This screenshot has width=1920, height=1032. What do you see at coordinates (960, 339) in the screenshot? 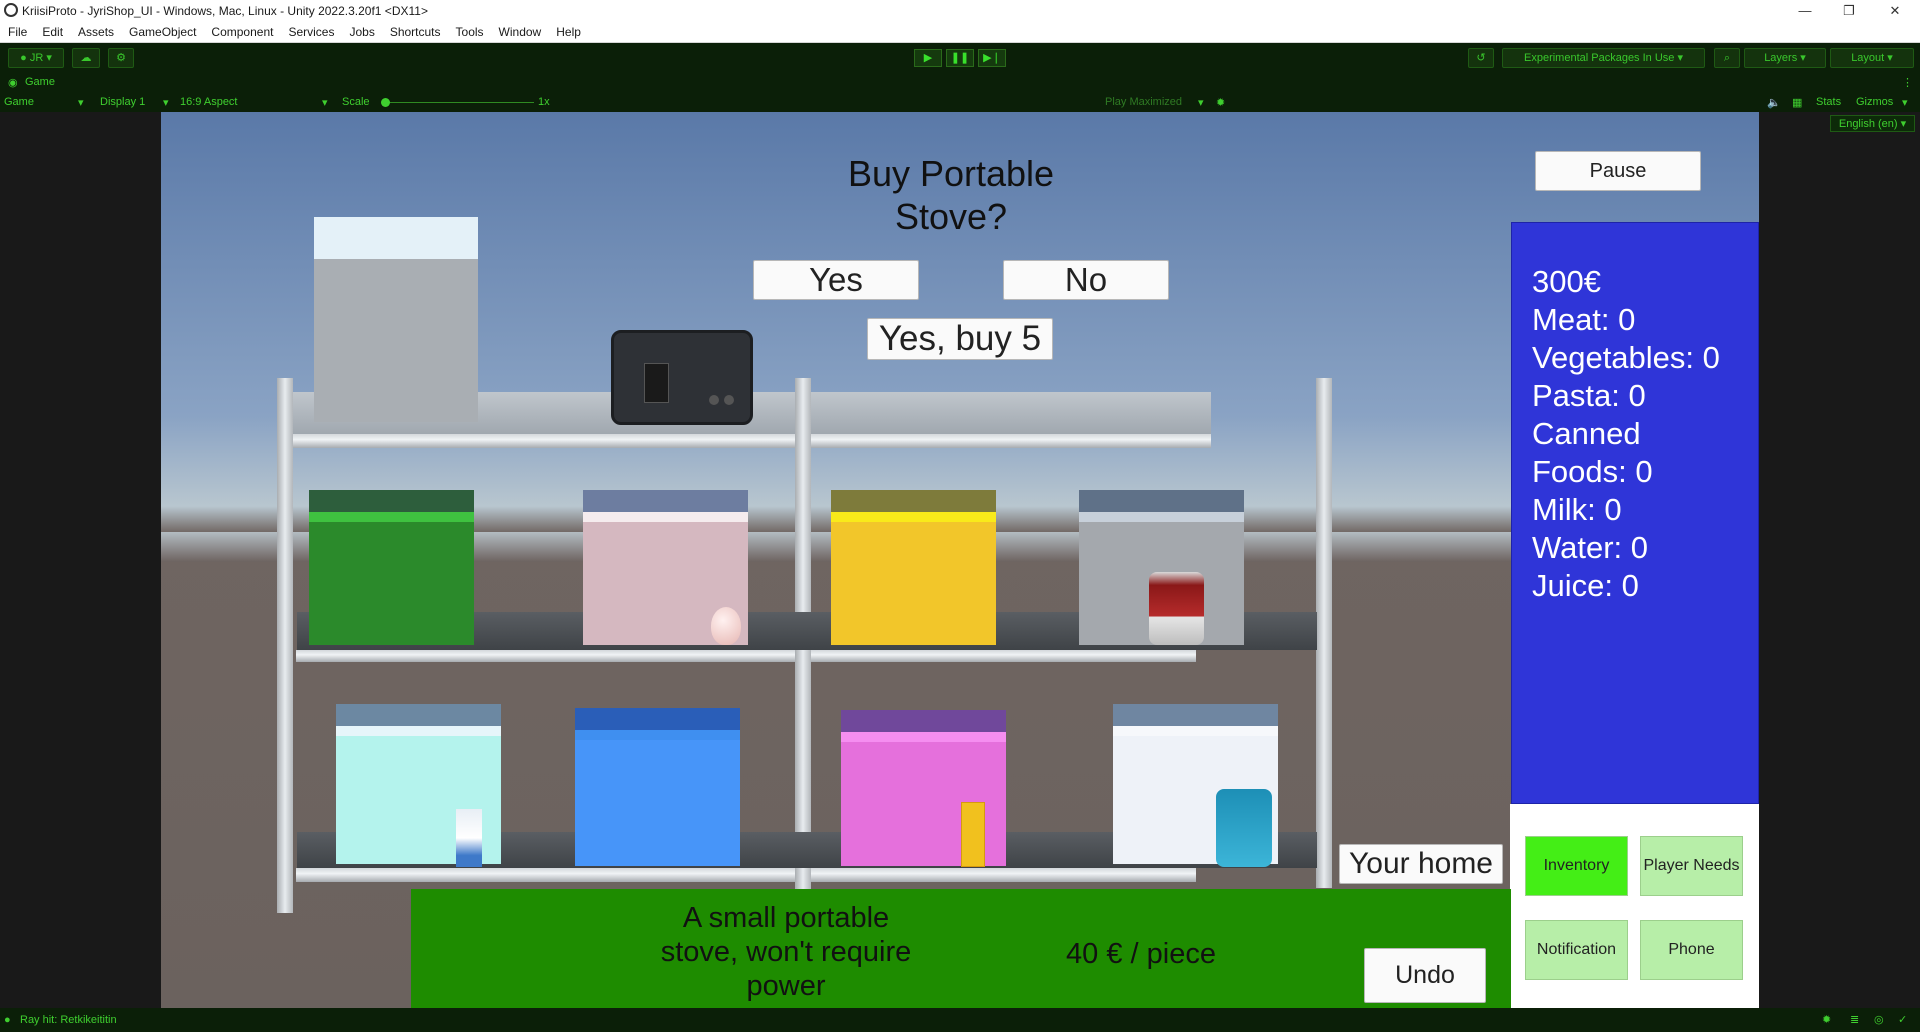
I see `yes-buy-5-button: Yes, buy 5` at bounding box center [960, 339].